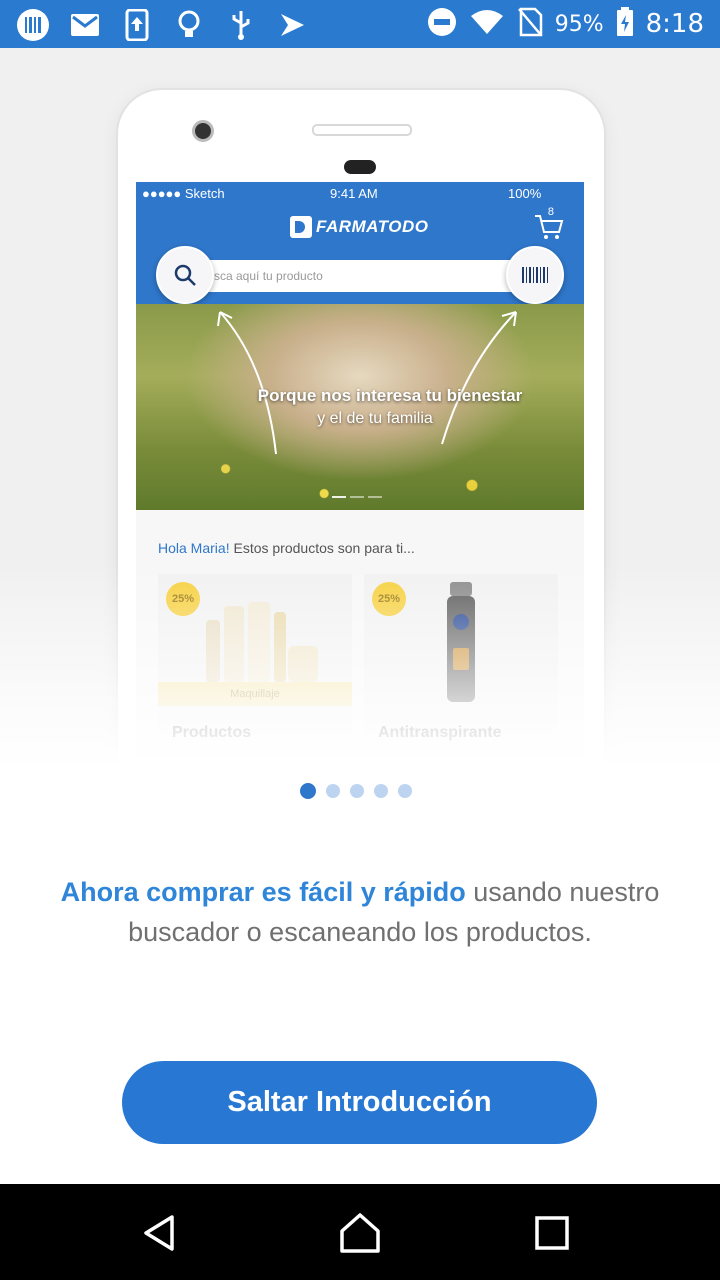  What do you see at coordinates (535, 275) in the screenshot?
I see `barcode-scan-icon` at bounding box center [535, 275].